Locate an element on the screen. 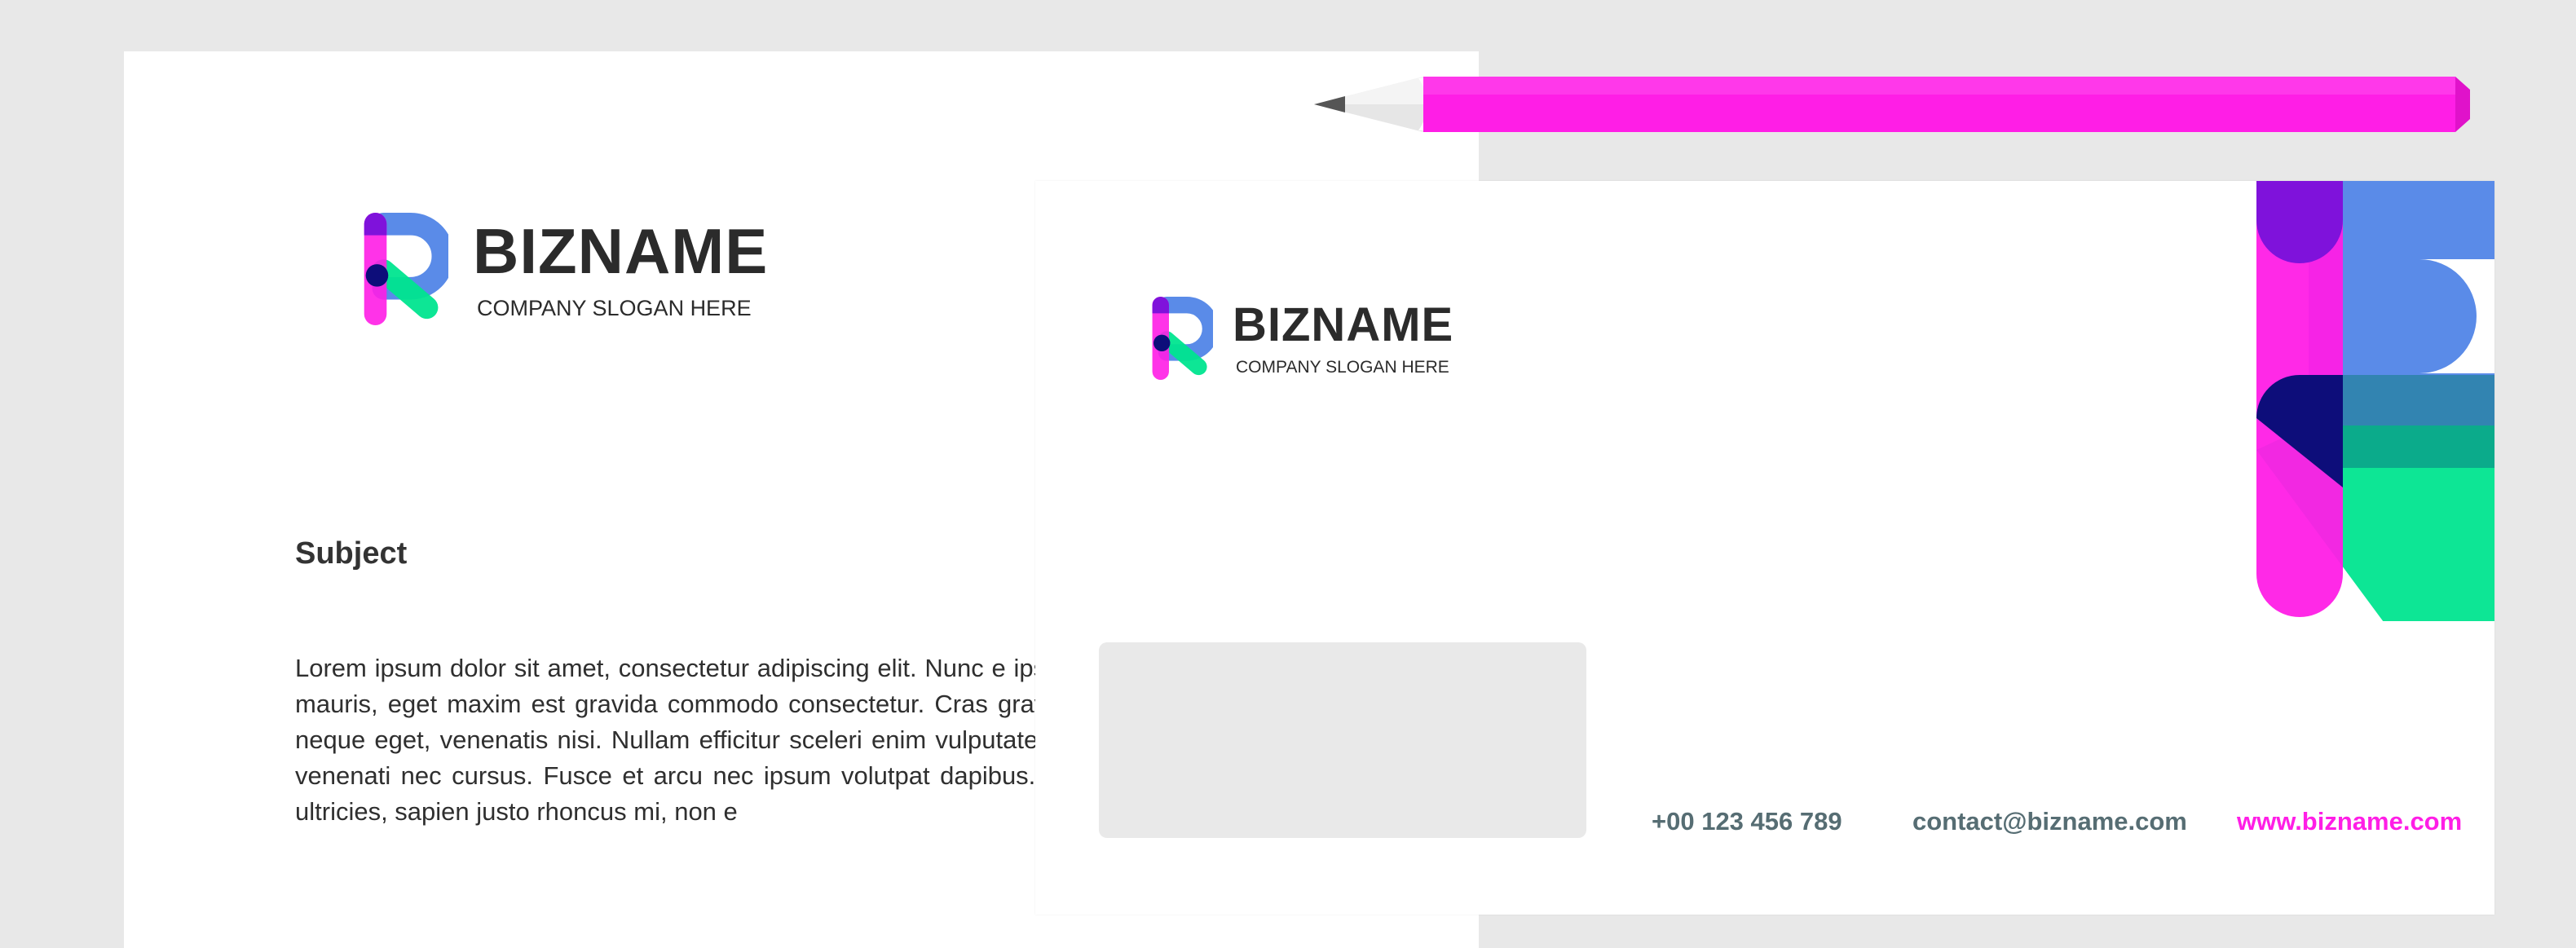 Image resolution: width=2576 pixels, height=948 pixels. contact-website: www.bizname.com is located at coordinates (2350, 821).